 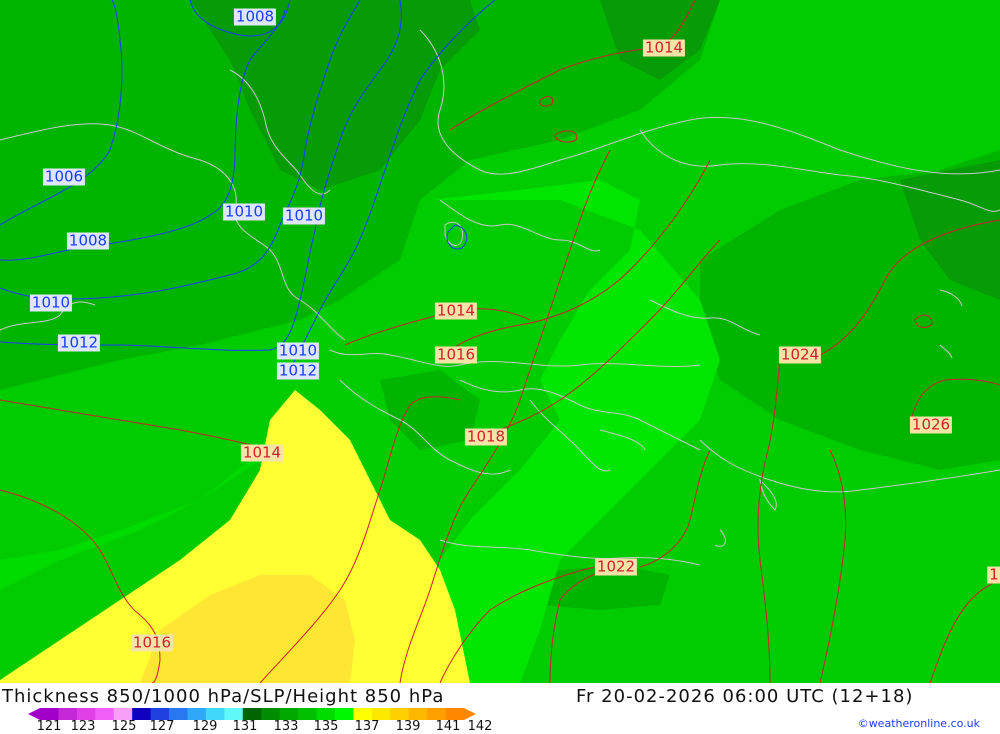 What do you see at coordinates (616, 566) in the screenshot?
I see `isobar-label: 1022` at bounding box center [616, 566].